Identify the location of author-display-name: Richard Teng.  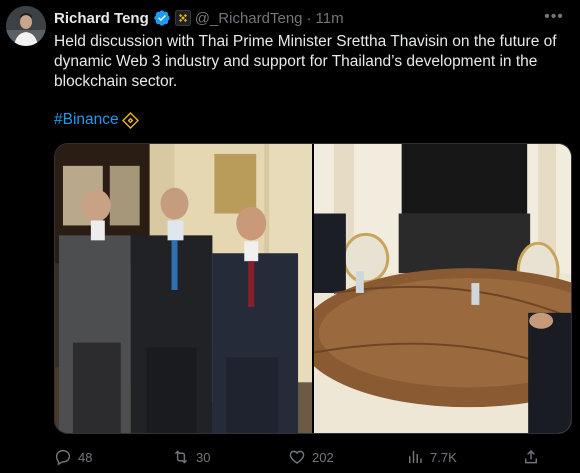
(101, 18).